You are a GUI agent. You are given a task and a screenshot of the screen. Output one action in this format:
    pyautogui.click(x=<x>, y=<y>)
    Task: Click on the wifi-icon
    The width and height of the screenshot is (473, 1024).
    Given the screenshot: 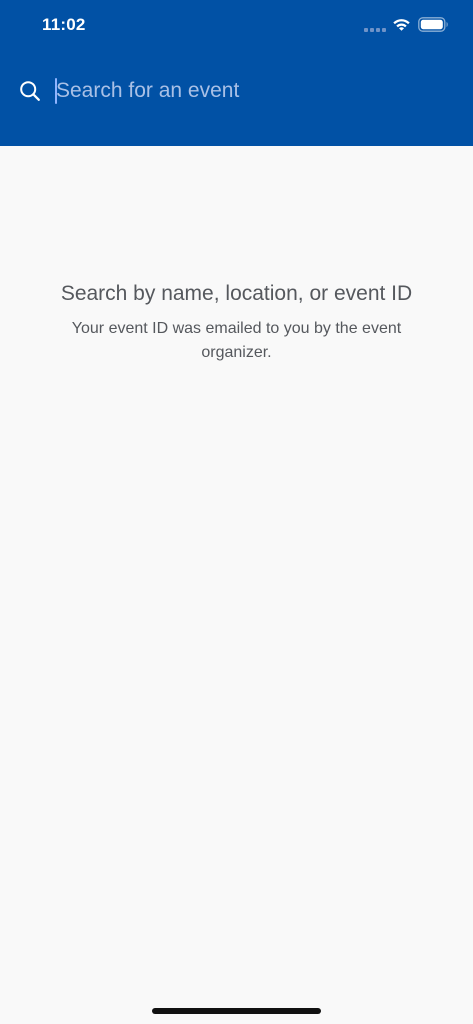 What is the action you would take?
    pyautogui.click(x=401, y=25)
    